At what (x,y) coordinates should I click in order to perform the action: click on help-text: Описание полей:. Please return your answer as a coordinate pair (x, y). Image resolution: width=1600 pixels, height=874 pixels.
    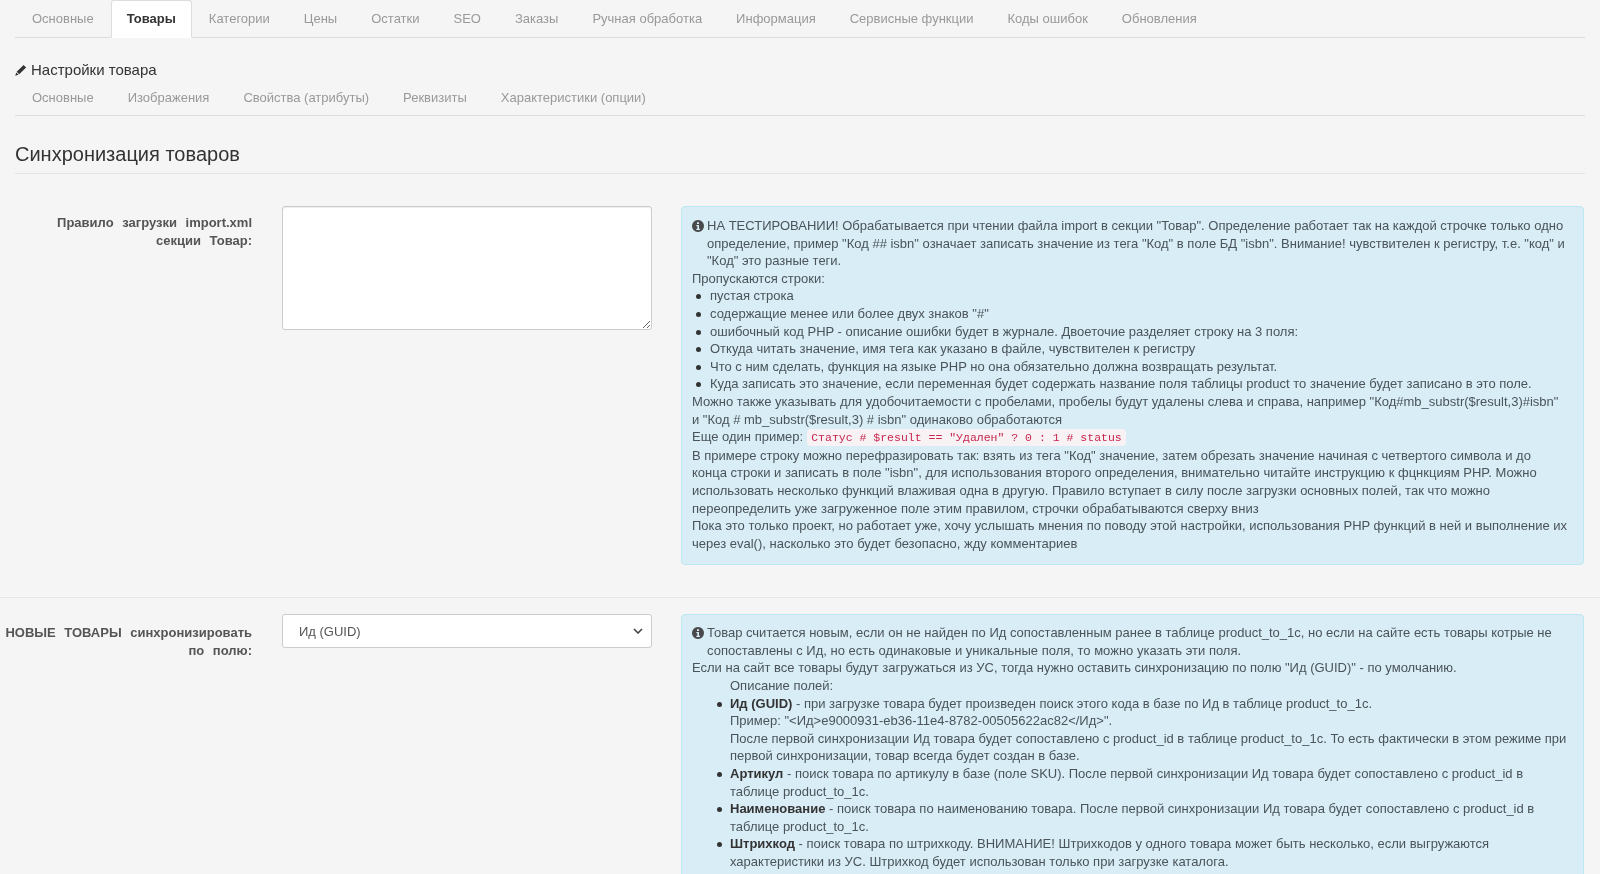
    Looking at the image, I should click on (782, 686).